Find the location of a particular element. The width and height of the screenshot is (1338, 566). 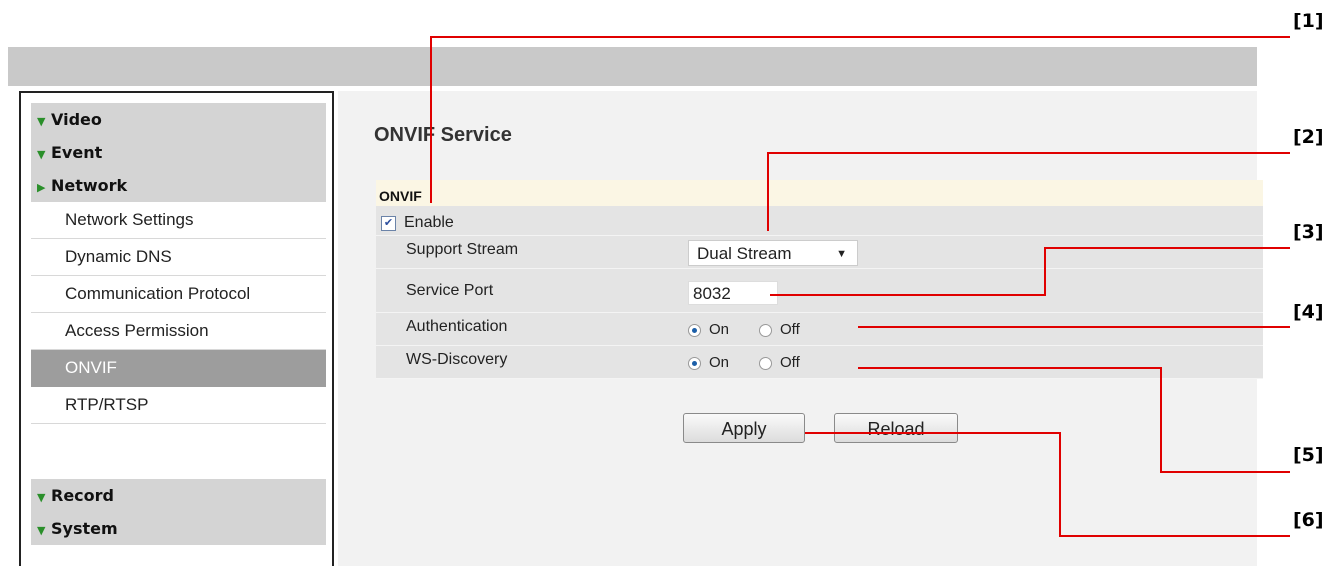

callout-label-5: [5] is located at coordinates (1308, 455).